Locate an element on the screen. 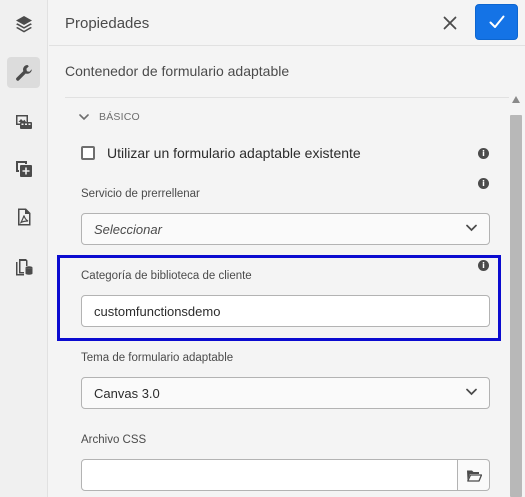 The width and height of the screenshot is (525, 497). section-label: BÁSICO is located at coordinates (119, 117).